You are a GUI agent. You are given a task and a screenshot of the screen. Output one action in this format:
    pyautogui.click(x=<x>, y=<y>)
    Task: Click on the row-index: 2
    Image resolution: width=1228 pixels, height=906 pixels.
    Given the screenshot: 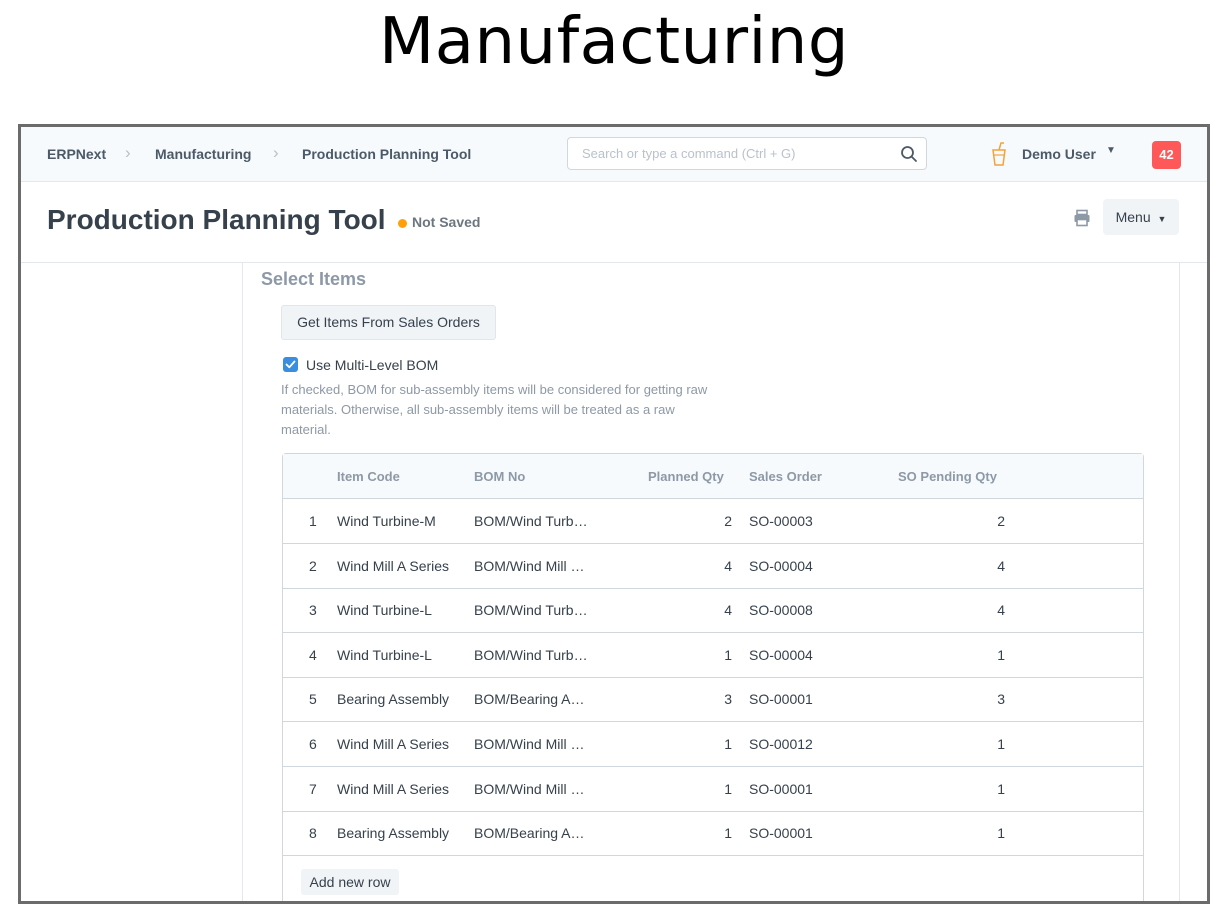 What is the action you would take?
    pyautogui.click(x=313, y=565)
    